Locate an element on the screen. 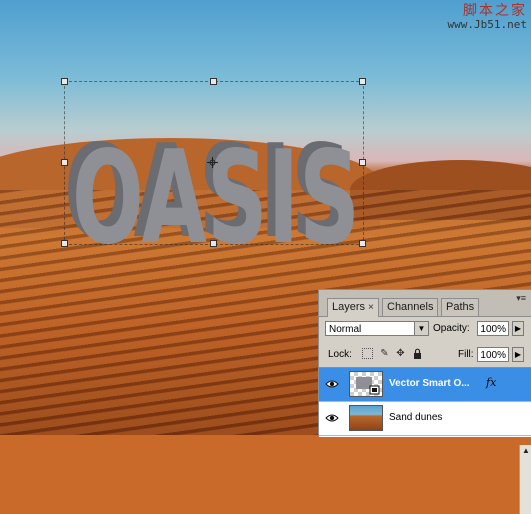 This screenshot has height=514, width=531. tab-paths-label: Paths is located at coordinates (460, 307).